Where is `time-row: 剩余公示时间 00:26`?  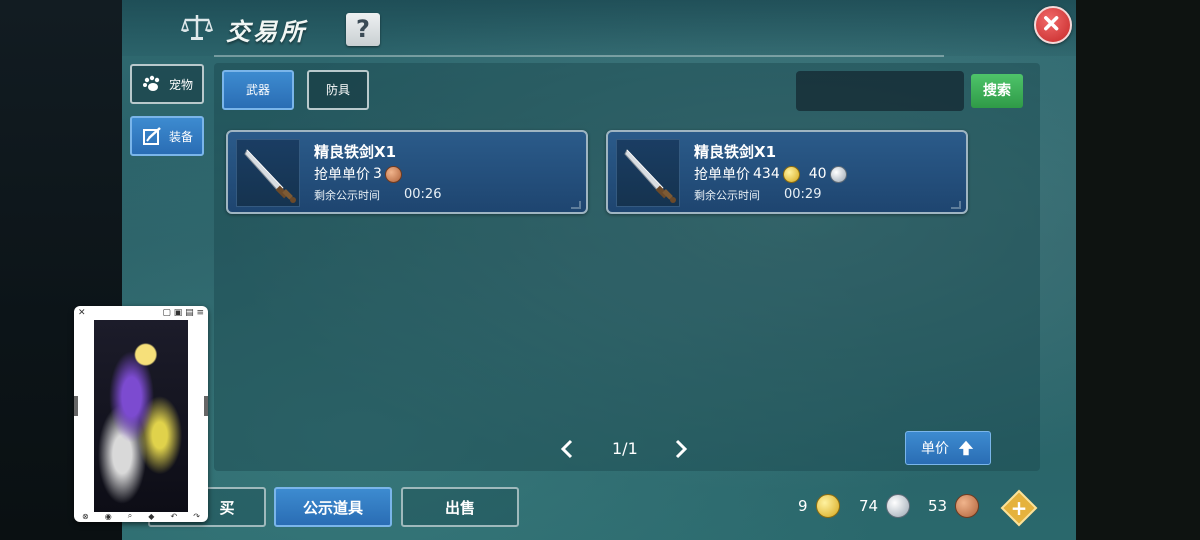 time-row: 剩余公示时间 00:26 is located at coordinates (377, 195).